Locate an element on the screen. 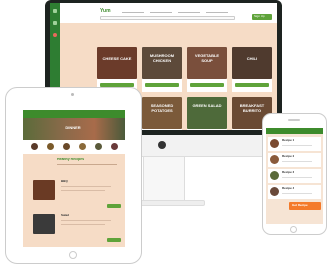 This screenshot has height=266, width=328. tablet-camera is located at coordinates (72, 94).